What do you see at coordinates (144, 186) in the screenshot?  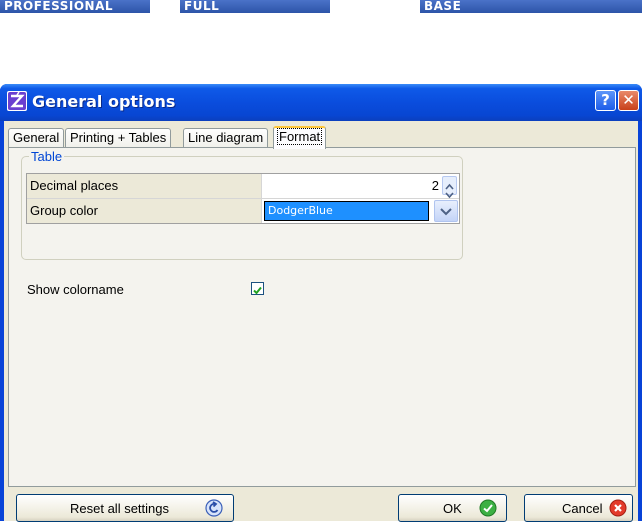 I see `decimal-places-label: Decimal places` at bounding box center [144, 186].